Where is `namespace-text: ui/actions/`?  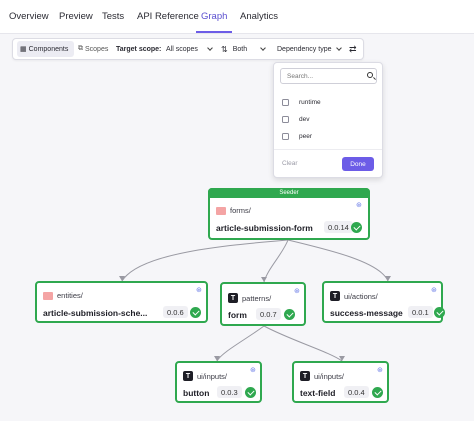
namespace-text: ui/actions/ is located at coordinates (361, 296).